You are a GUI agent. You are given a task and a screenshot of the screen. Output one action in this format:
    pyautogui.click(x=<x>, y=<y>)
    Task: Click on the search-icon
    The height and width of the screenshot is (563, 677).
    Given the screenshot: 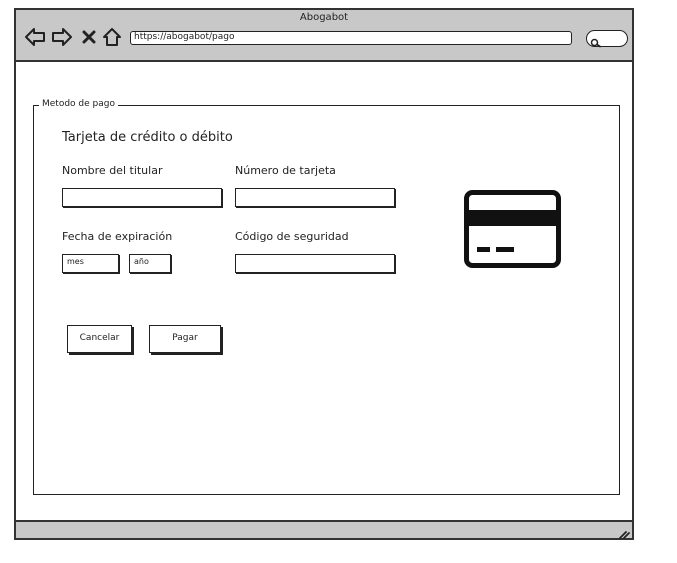 What is the action you would take?
    pyautogui.click(x=596, y=42)
    